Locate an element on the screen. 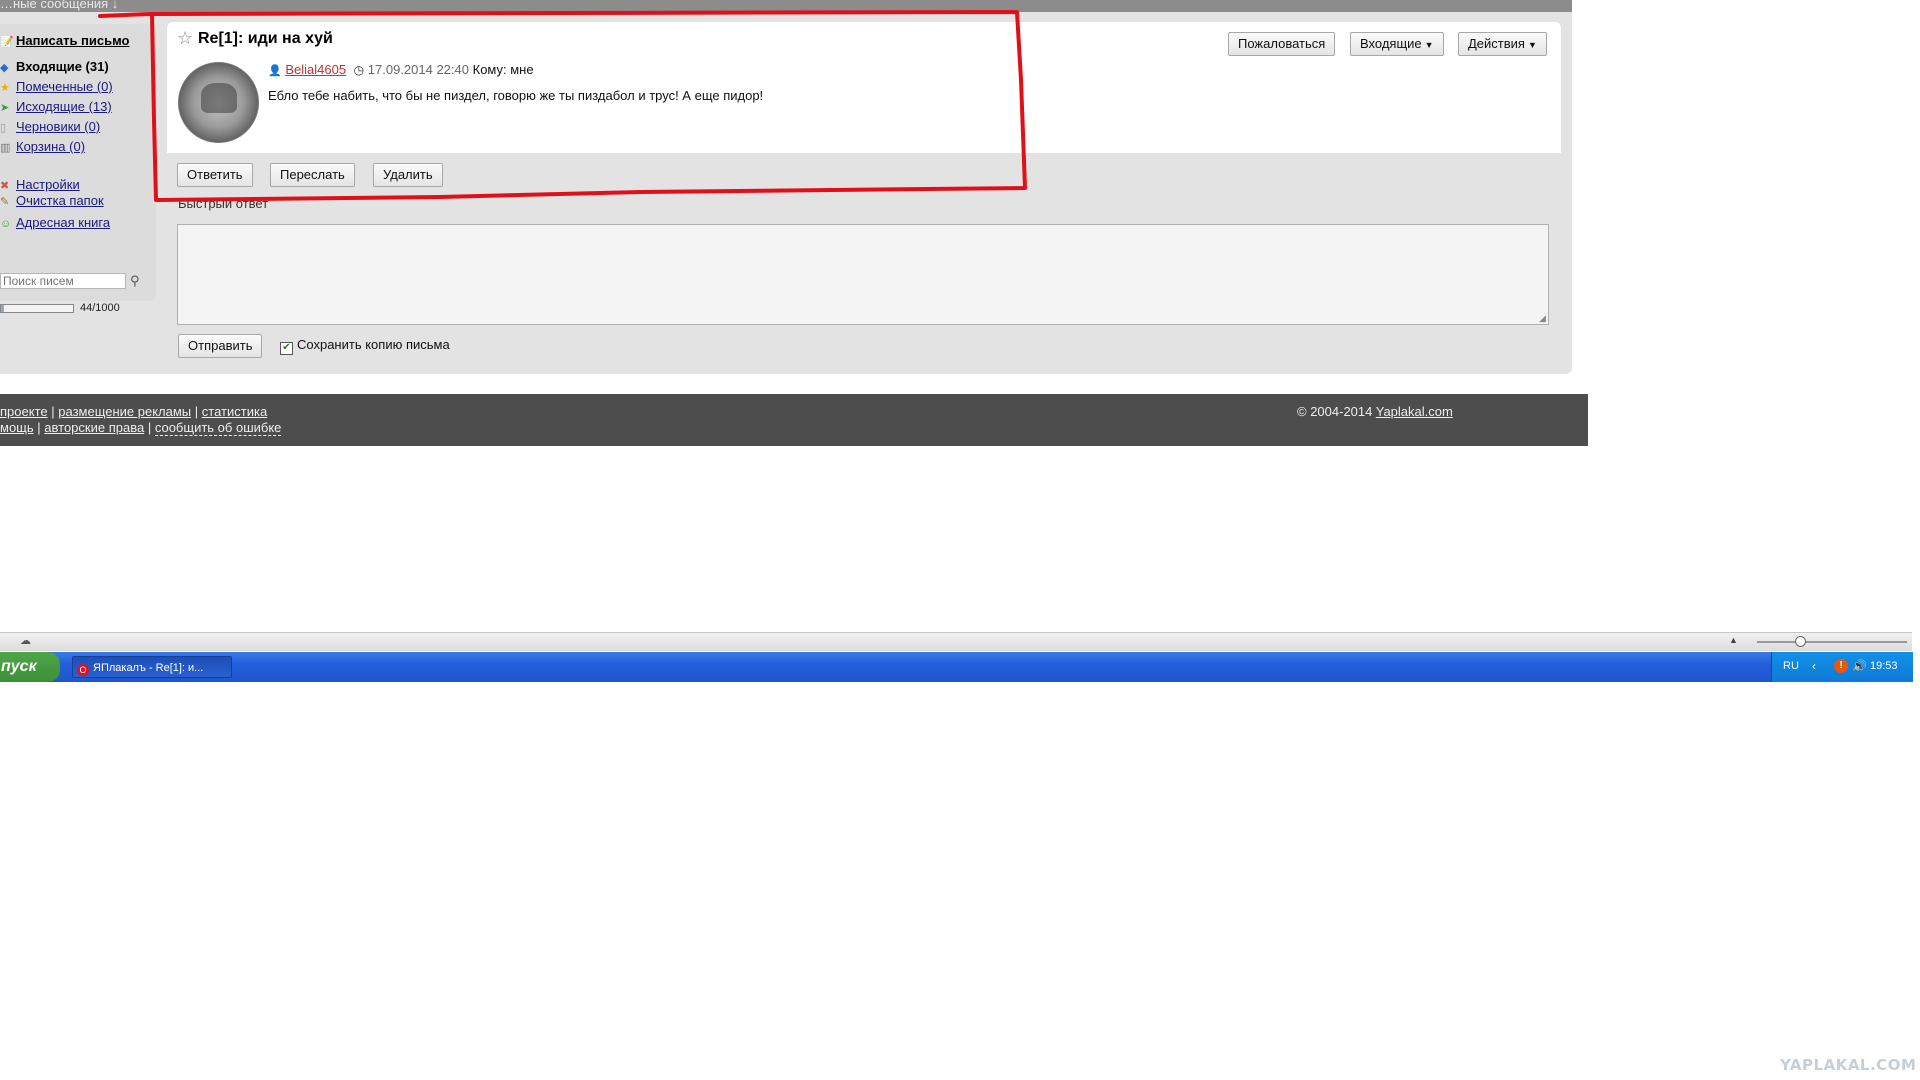 The image size is (1920, 1080). search-input is located at coordinates (63, 281).